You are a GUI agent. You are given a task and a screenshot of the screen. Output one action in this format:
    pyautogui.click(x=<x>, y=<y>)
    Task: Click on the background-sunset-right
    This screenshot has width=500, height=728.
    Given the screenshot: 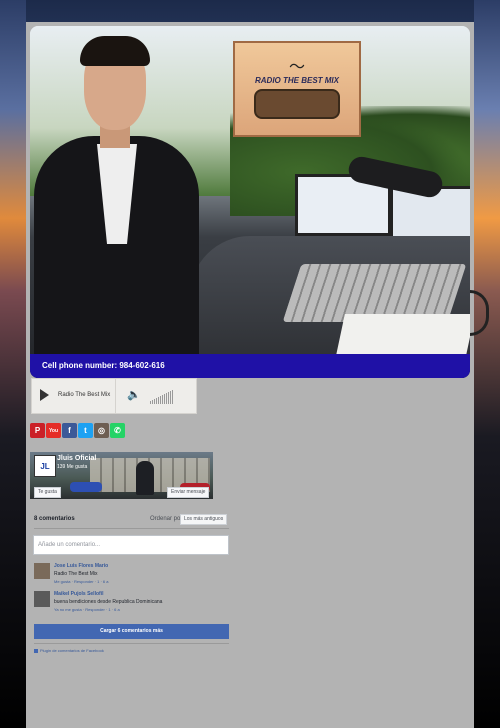 What is the action you would take?
    pyautogui.click(x=487, y=364)
    